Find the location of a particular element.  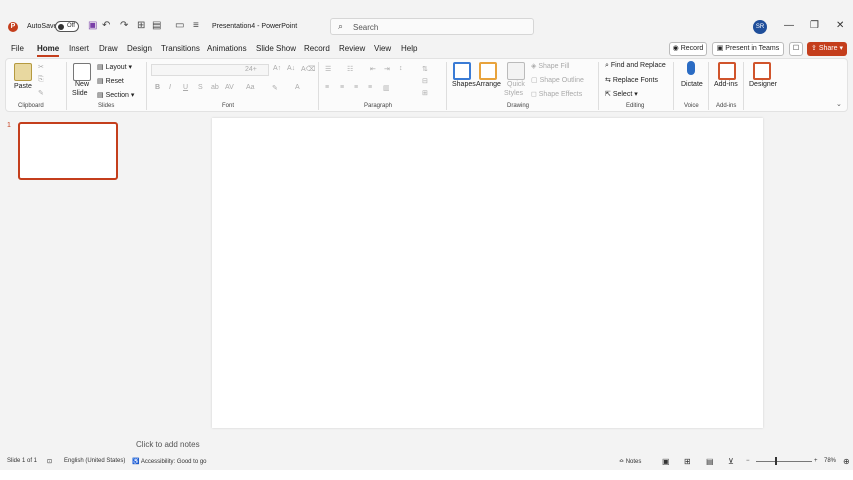

tab-insert: Insert is located at coordinates (79, 48).